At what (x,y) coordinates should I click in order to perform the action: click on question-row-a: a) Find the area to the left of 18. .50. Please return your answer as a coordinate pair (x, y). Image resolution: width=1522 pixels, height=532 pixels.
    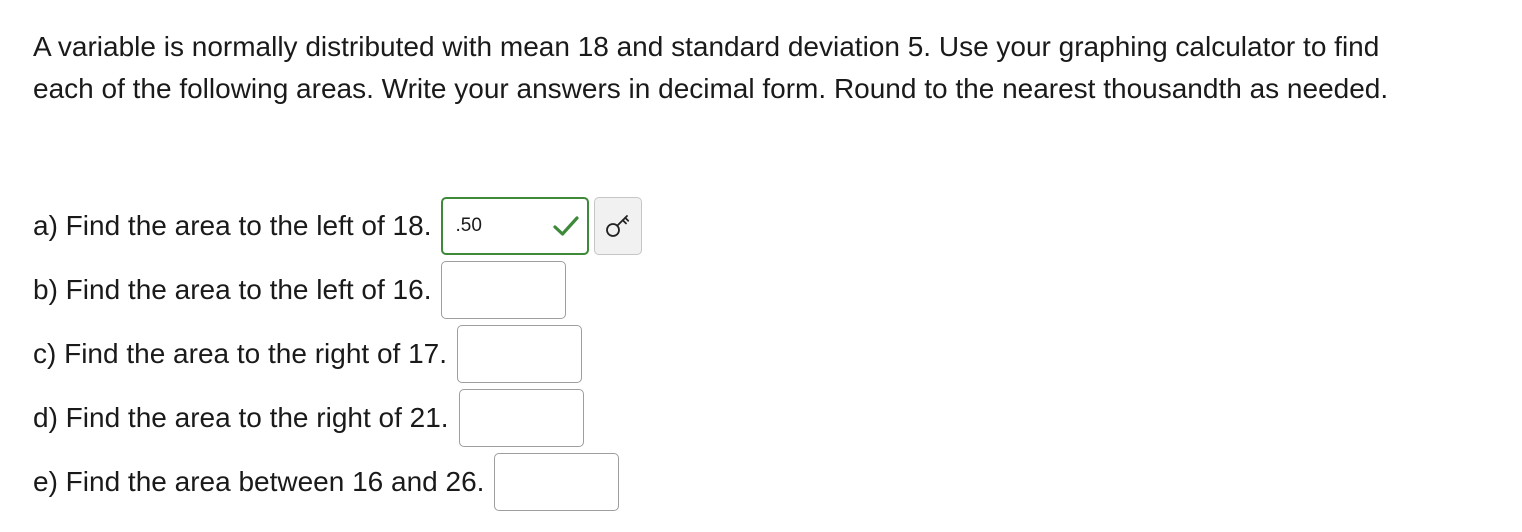
    Looking at the image, I should click on (338, 226).